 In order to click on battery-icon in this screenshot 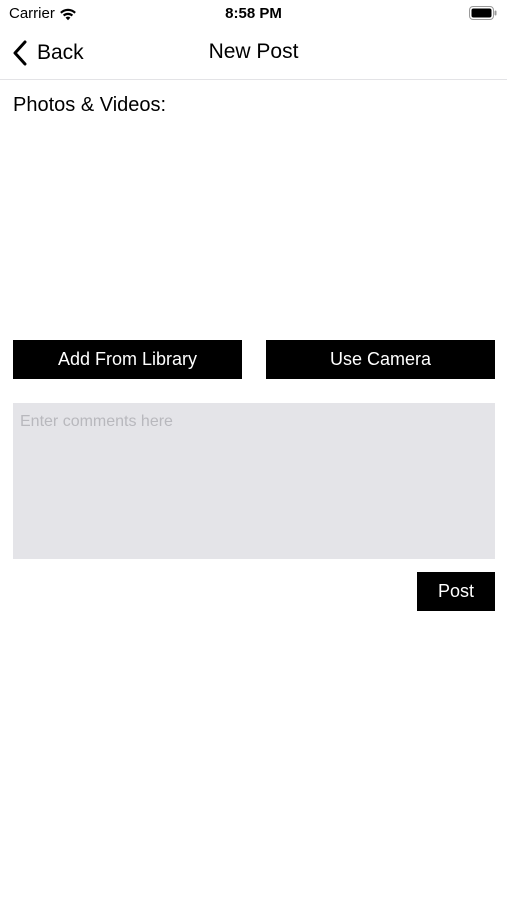, I will do `click(483, 13)`.